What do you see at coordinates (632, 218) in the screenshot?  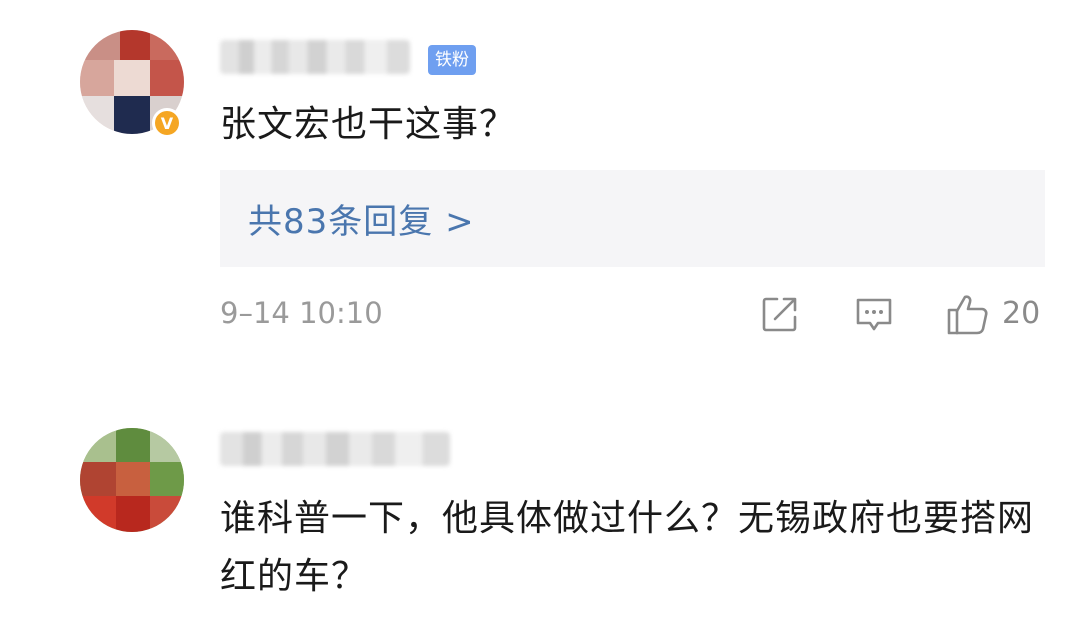 I see `replies-box: 共83条回复 >` at bounding box center [632, 218].